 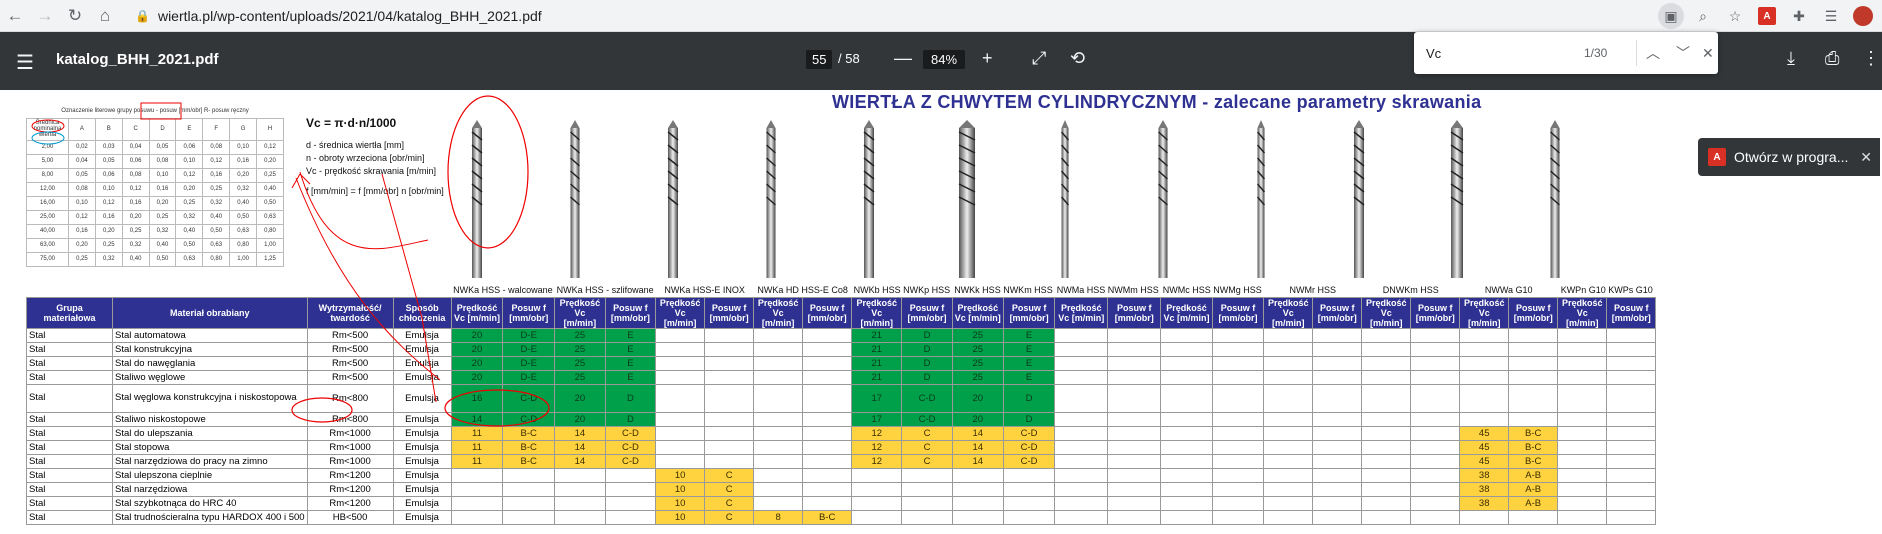 I want to click on fit-page-icon: ⤢, so click(x=1039, y=58).